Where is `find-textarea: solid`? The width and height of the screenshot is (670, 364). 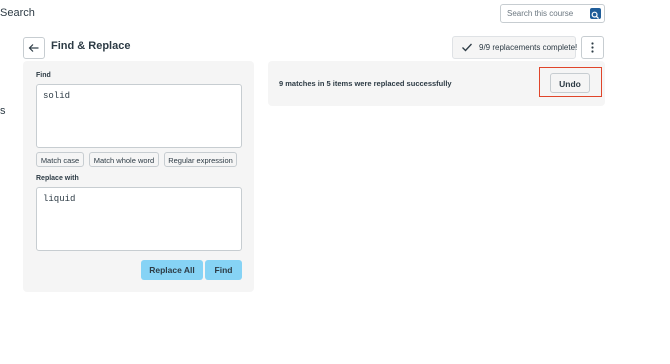 find-textarea: solid is located at coordinates (139, 116).